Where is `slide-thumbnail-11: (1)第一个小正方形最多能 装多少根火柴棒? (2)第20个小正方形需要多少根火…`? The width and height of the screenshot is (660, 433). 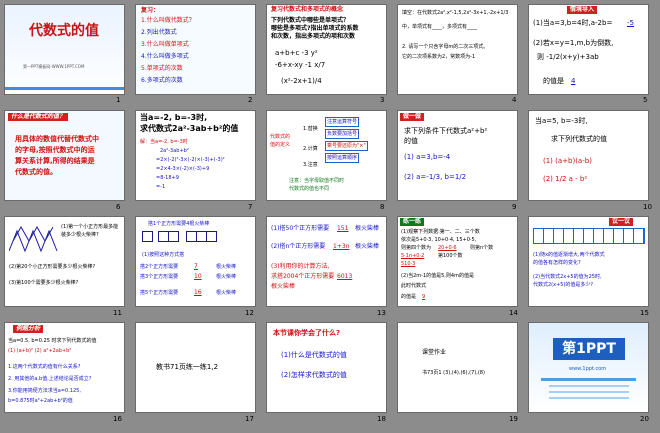 slide-thumbnail-11: (1)第一个小正方形最多能 装多少根火柴棒? (2)第20个小正方形需要多少根火… is located at coordinates (64, 261).